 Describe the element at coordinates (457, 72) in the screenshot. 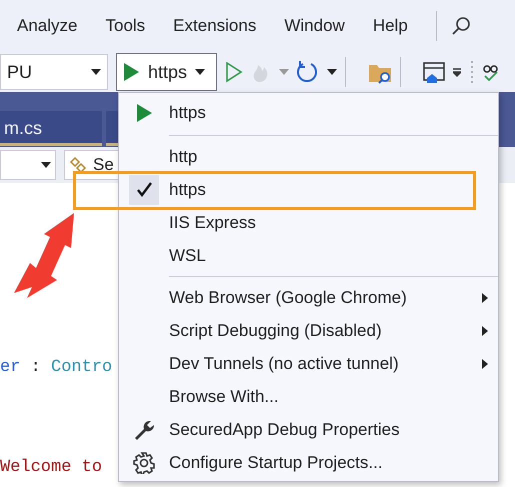

I see `overflow-icon` at that location.